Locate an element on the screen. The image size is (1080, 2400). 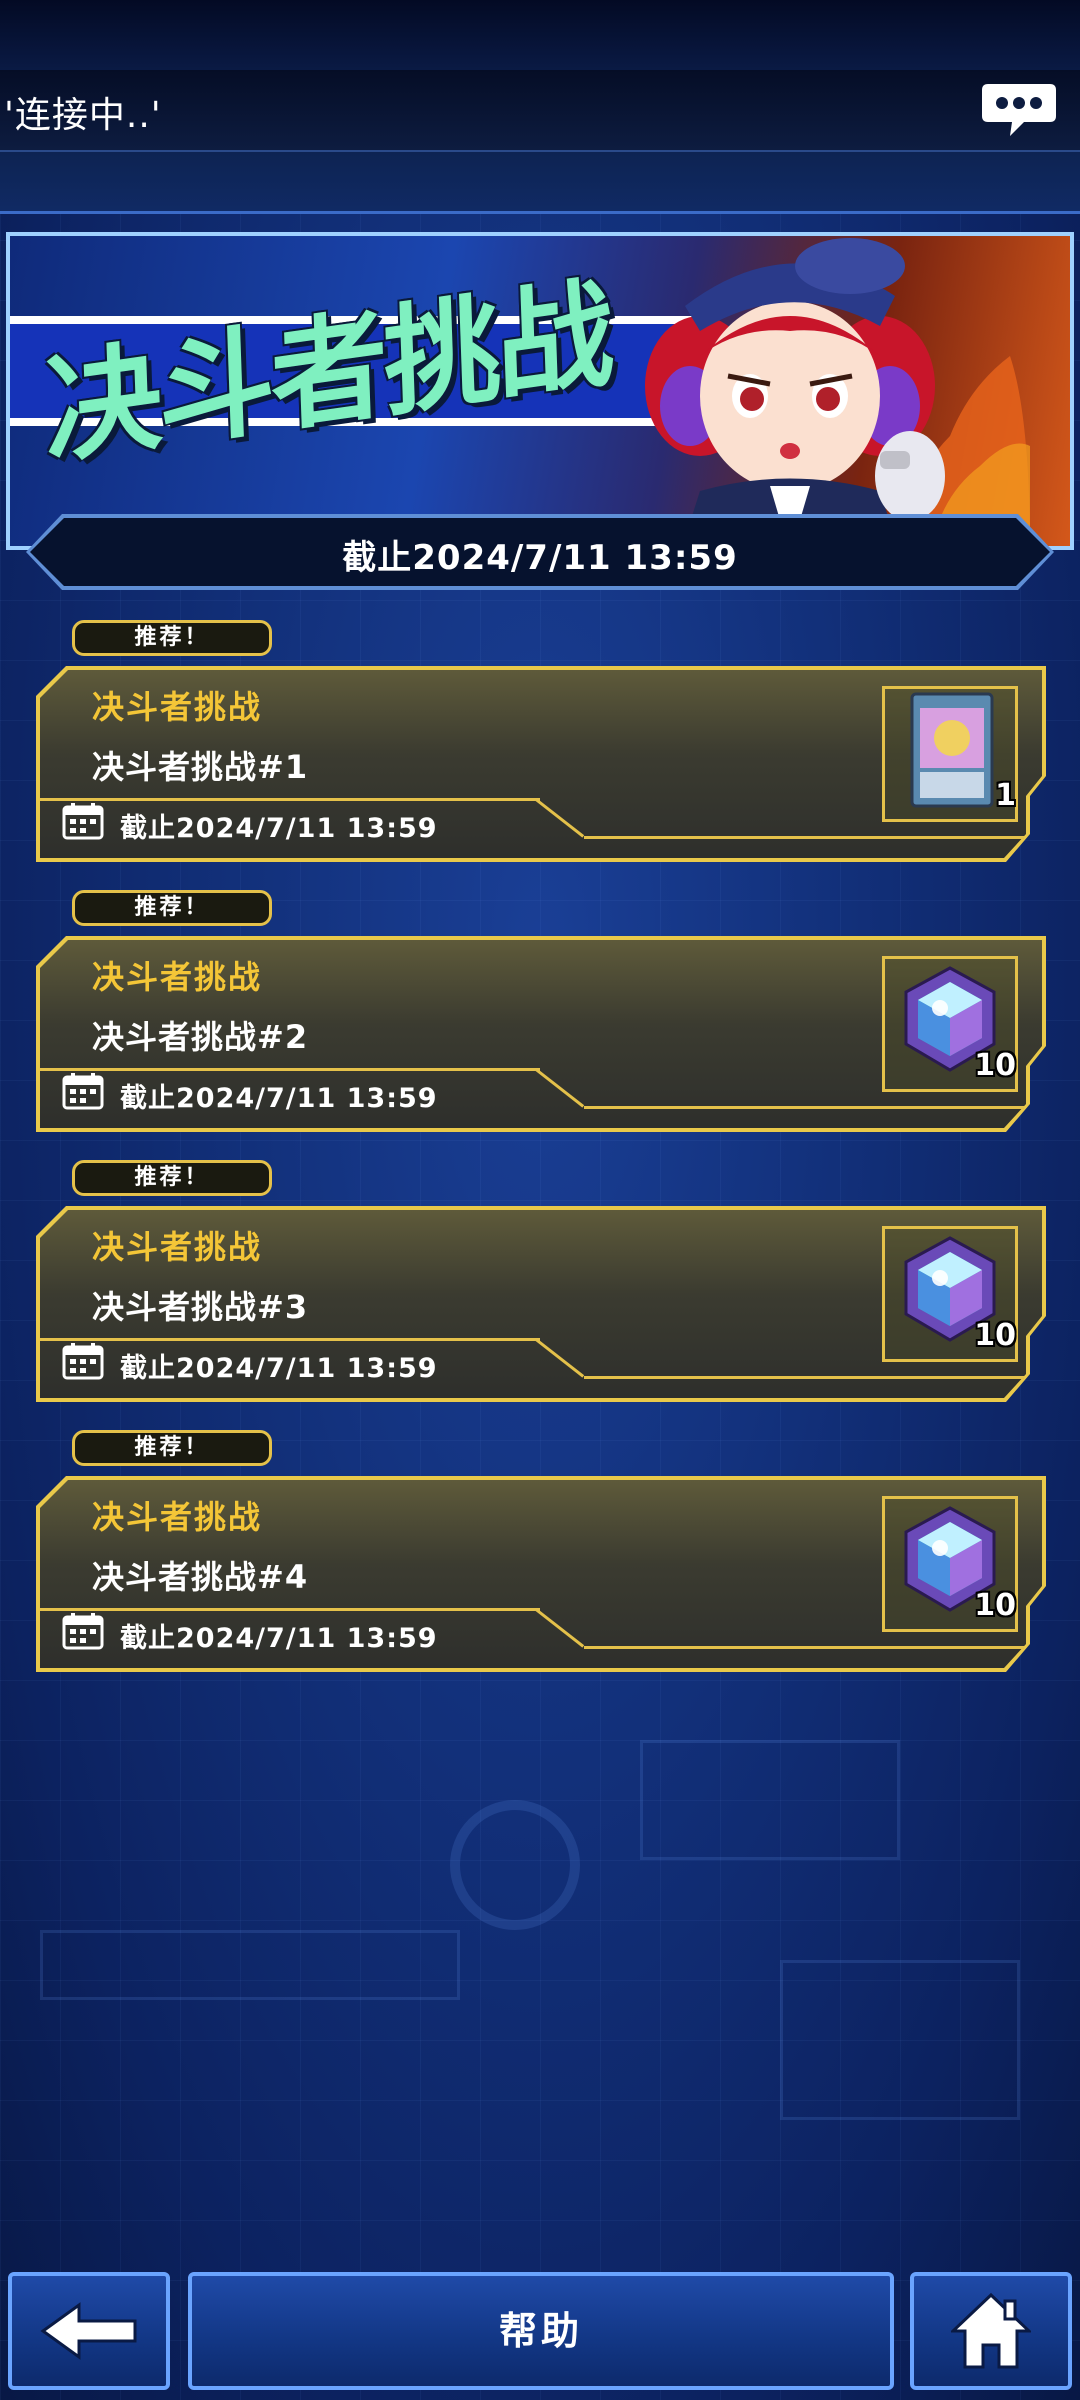
connection-bar: '连接中..' is located at coordinates (540, 111).